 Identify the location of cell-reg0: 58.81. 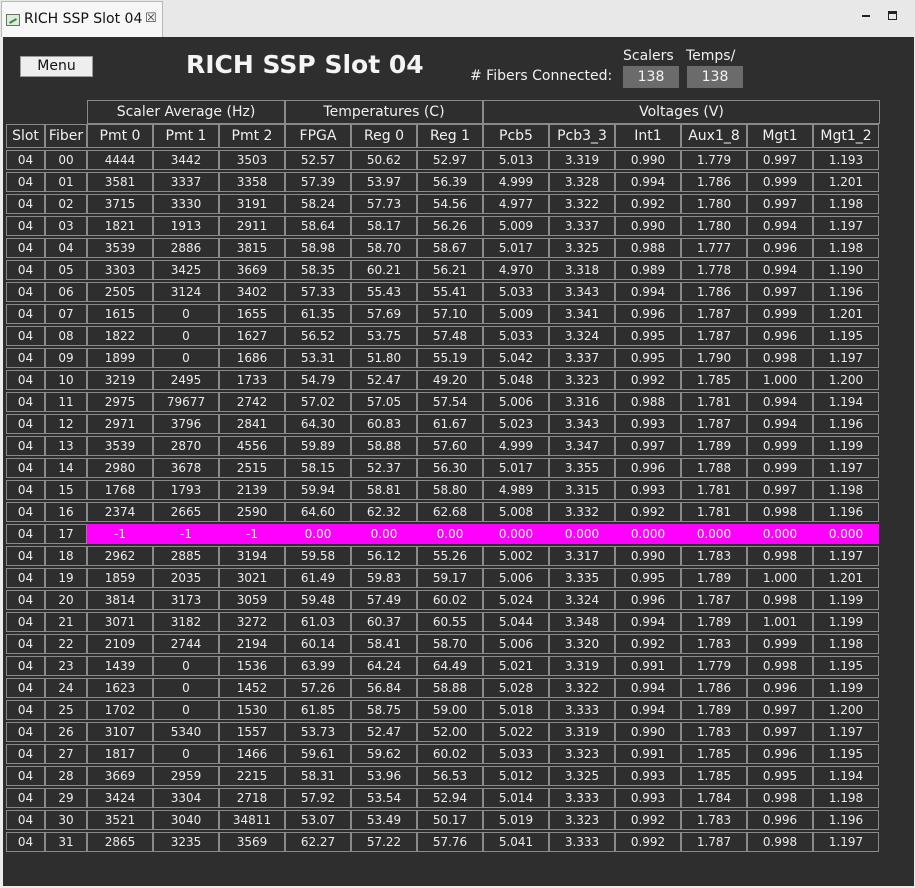
(384, 490).